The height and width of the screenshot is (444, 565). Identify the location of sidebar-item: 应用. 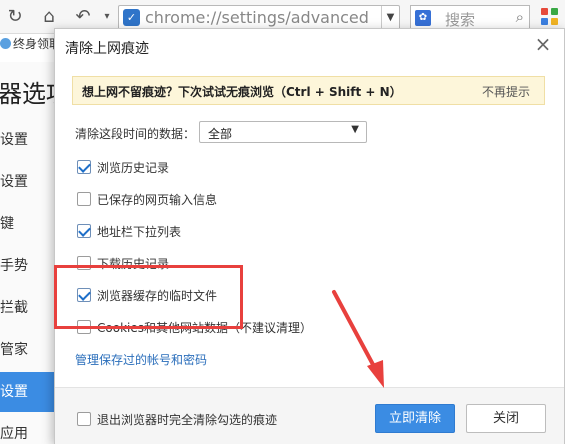
(27, 429).